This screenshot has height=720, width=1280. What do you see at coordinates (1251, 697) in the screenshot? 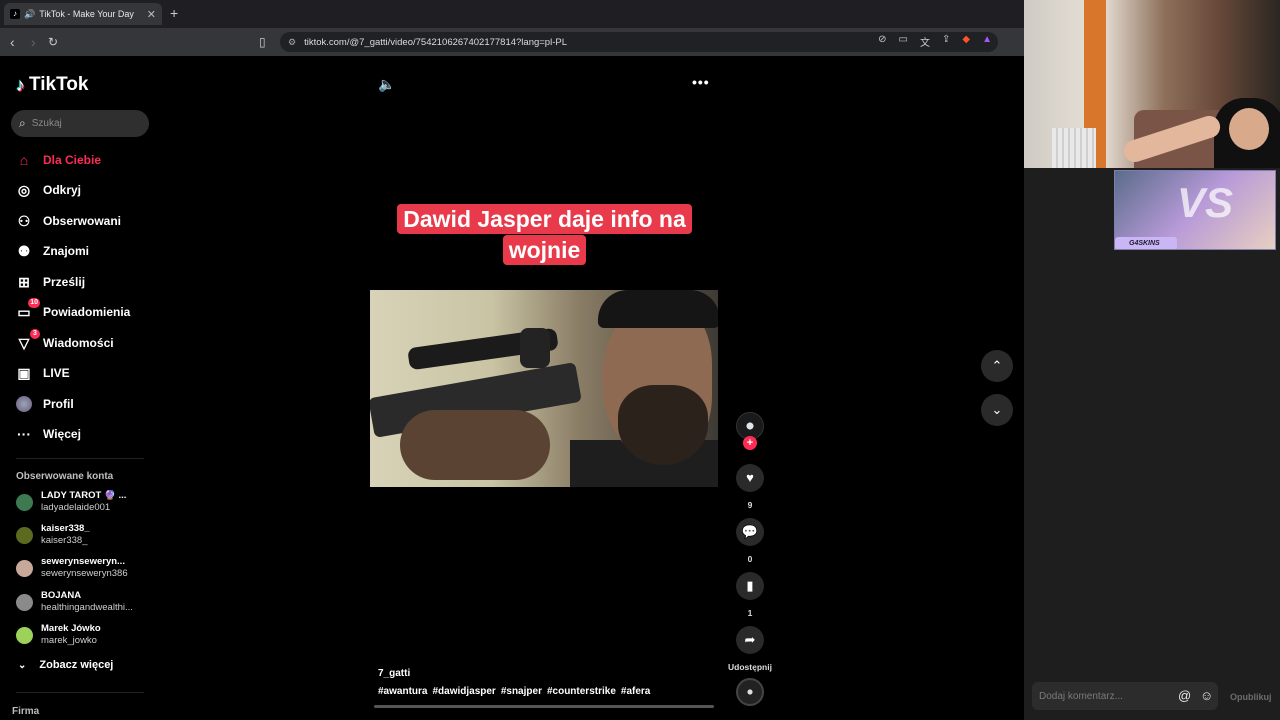
I see `publish-button: Opublikuj` at bounding box center [1251, 697].